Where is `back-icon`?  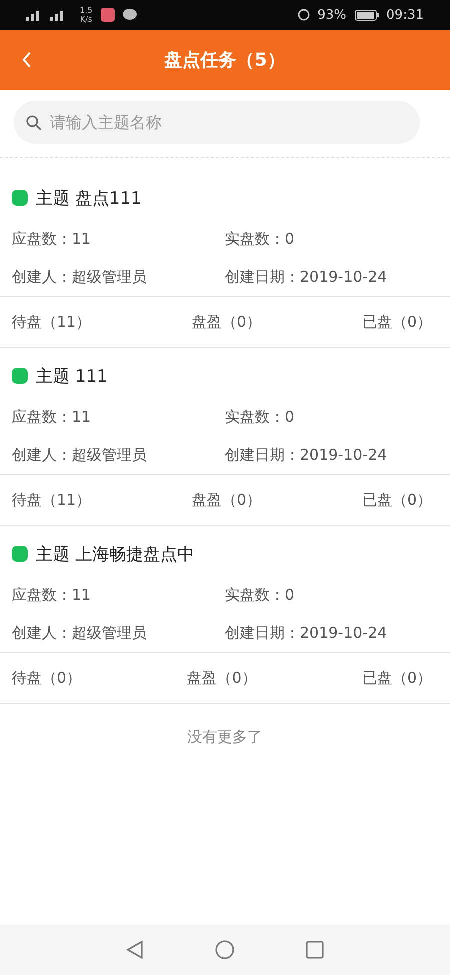
back-icon is located at coordinates (27, 60).